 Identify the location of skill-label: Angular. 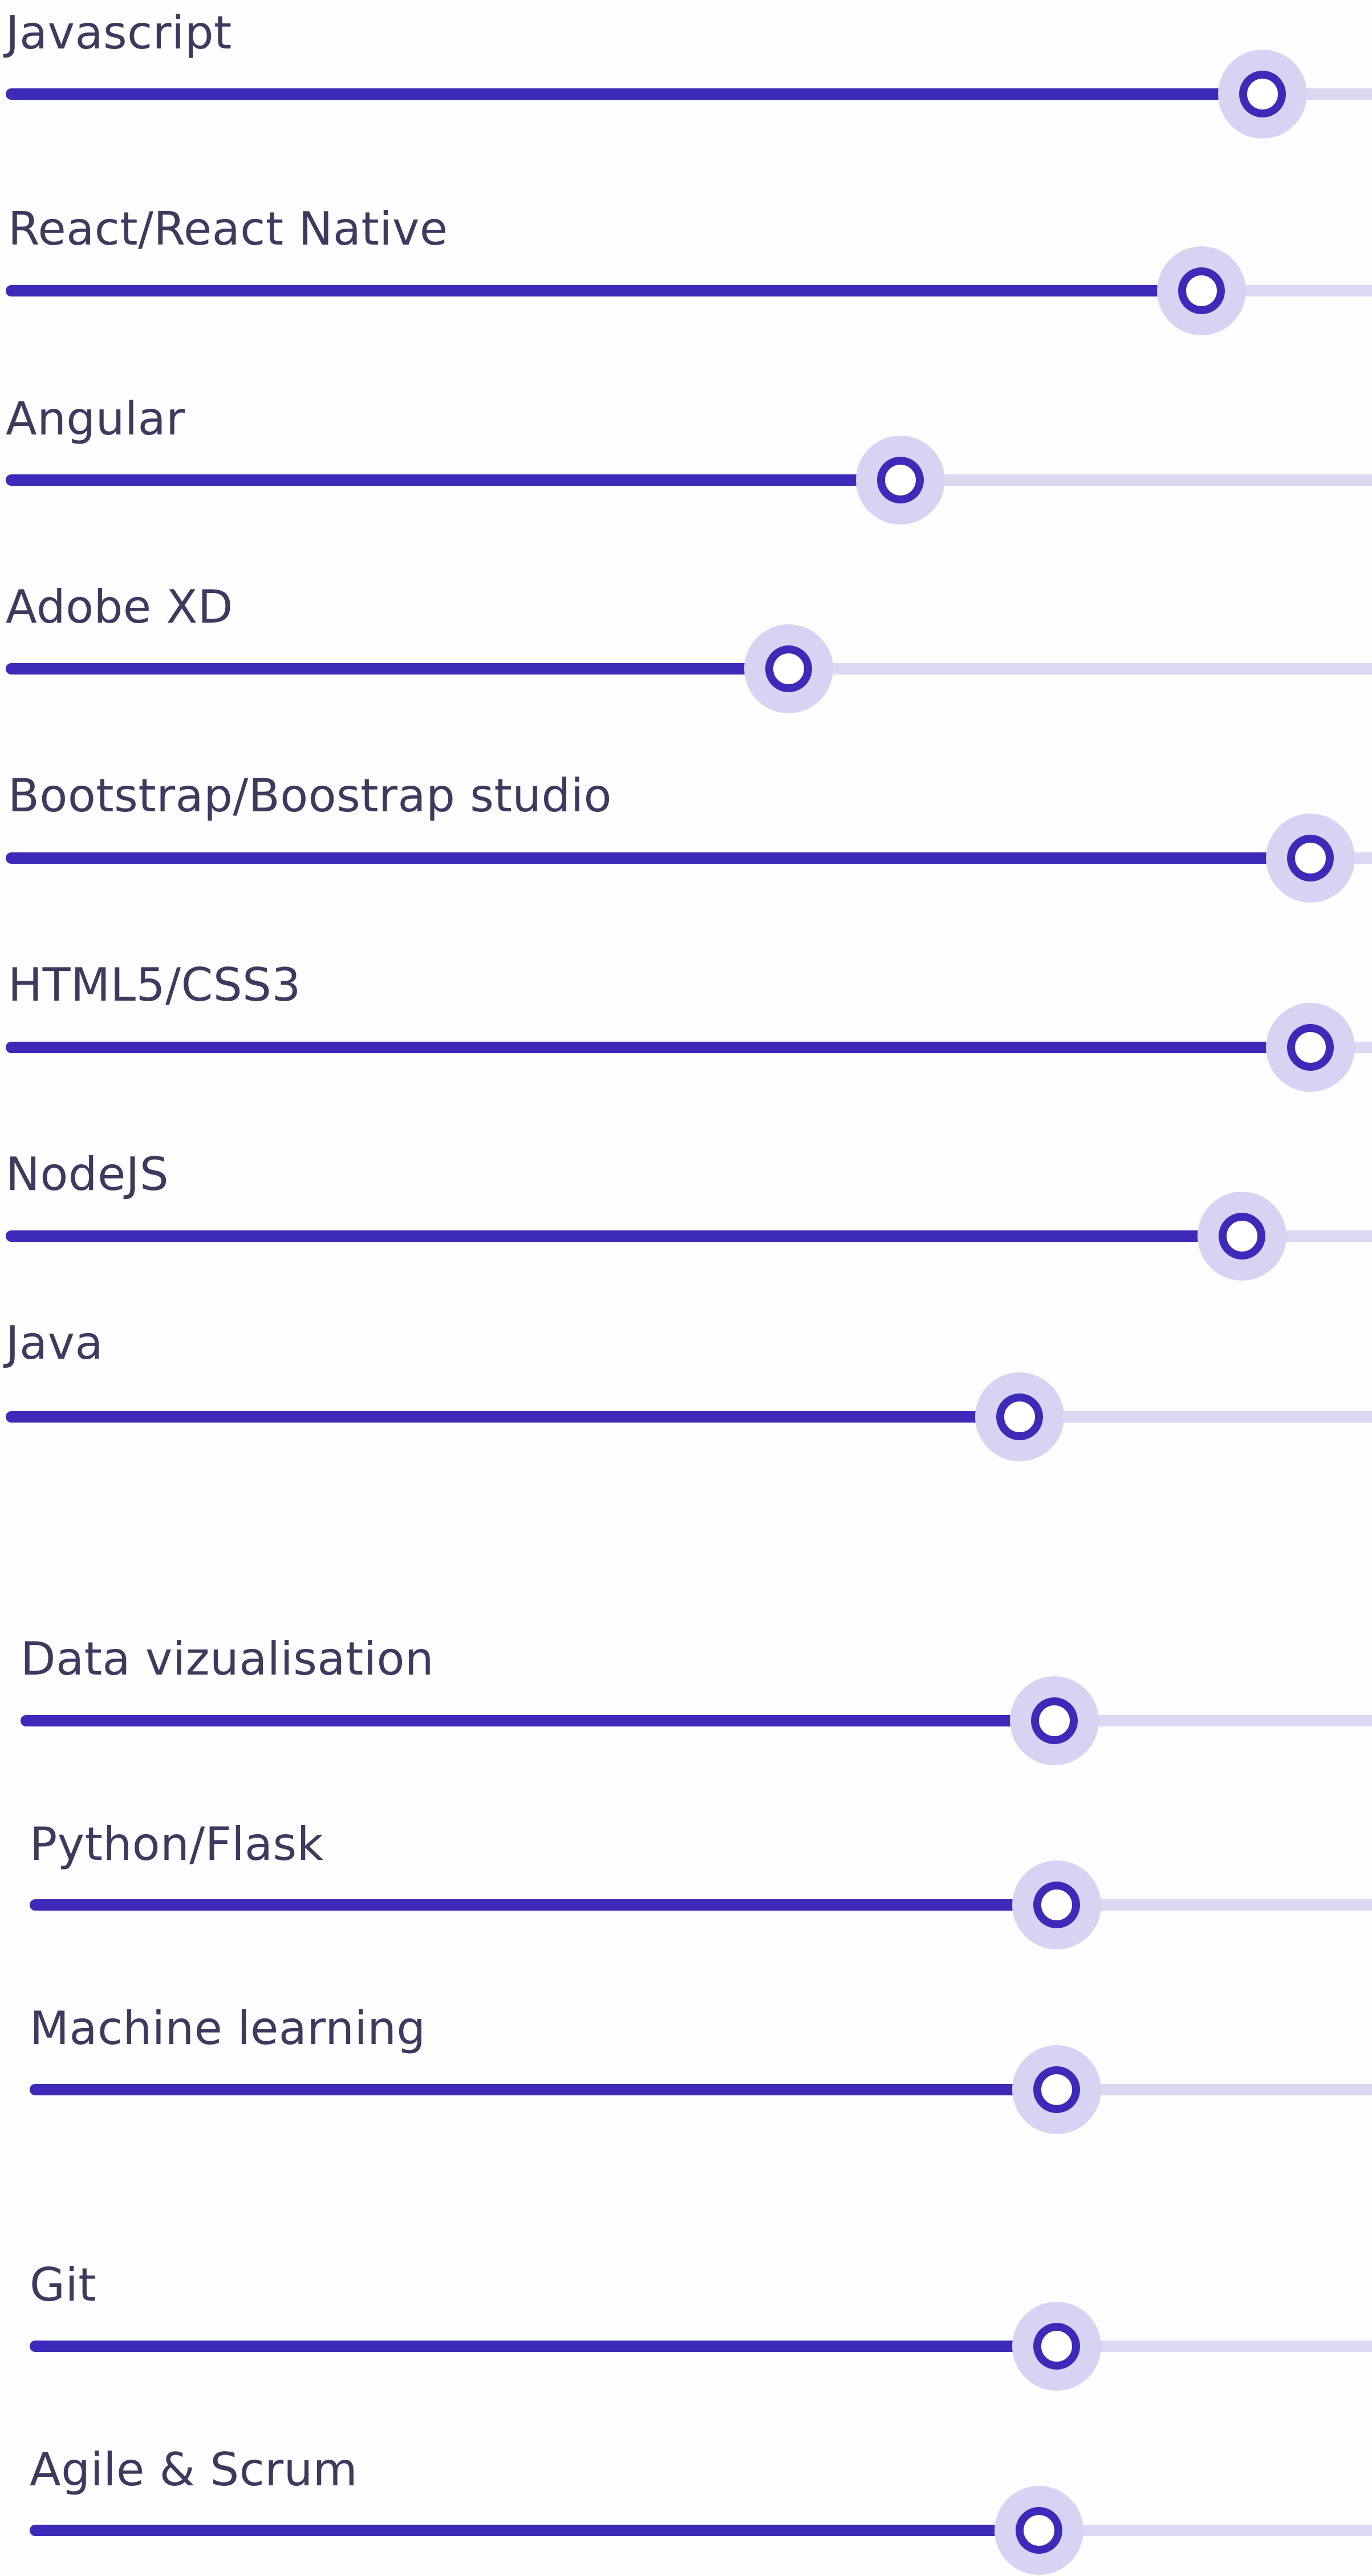
(95, 418).